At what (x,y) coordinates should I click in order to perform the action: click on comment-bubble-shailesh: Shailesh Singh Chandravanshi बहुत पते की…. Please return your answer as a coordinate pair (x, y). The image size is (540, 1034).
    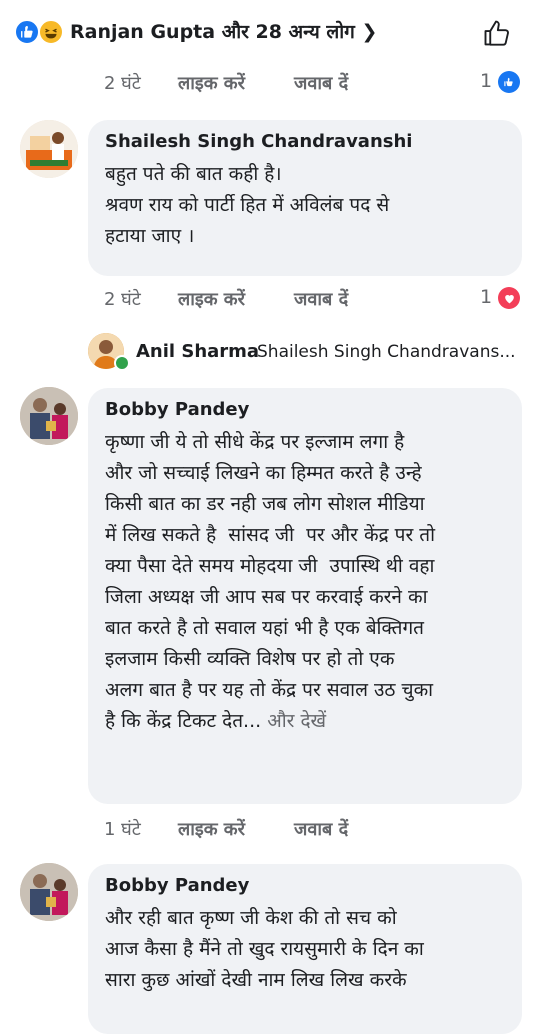
    Looking at the image, I should click on (305, 198).